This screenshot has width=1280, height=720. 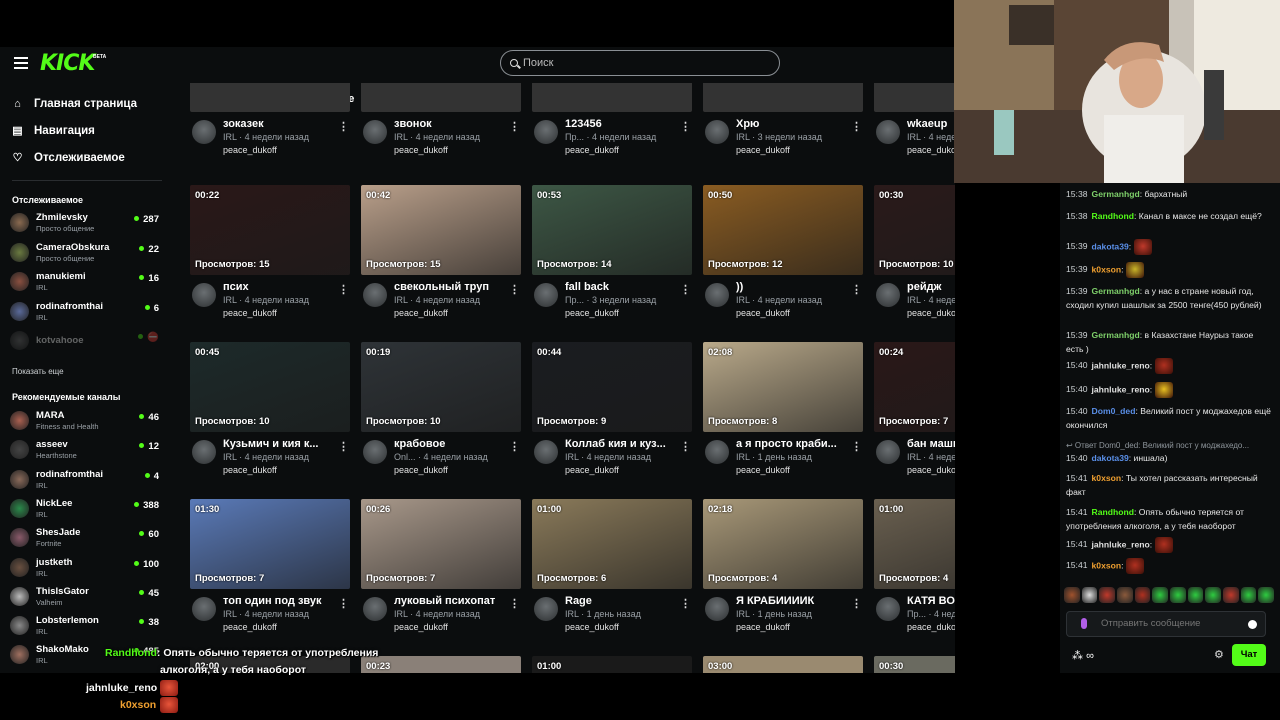 I want to click on clip-thumbnail: 01:00 Просмотров: 4, so click(x=914, y=544).